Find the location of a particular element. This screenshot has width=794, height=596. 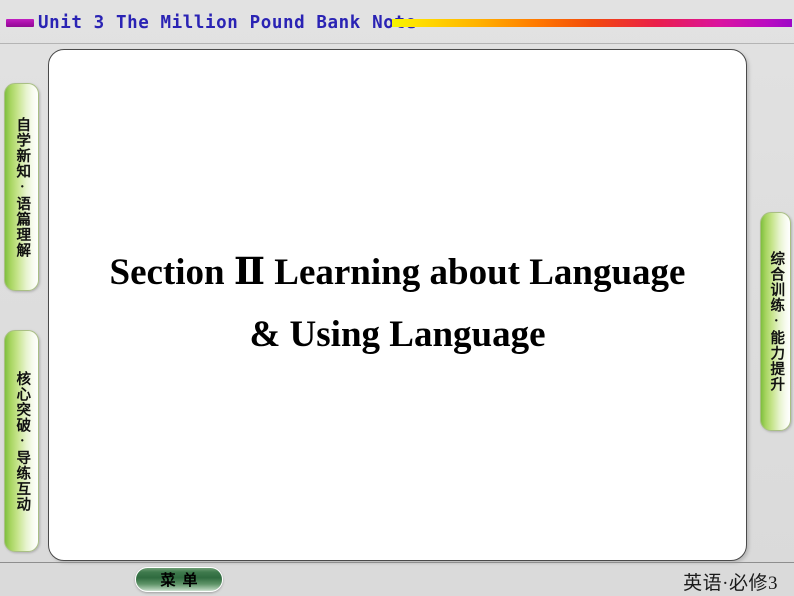

sidebar-tab-label: 自学新知·语篇理解 is located at coordinates (22, 187).